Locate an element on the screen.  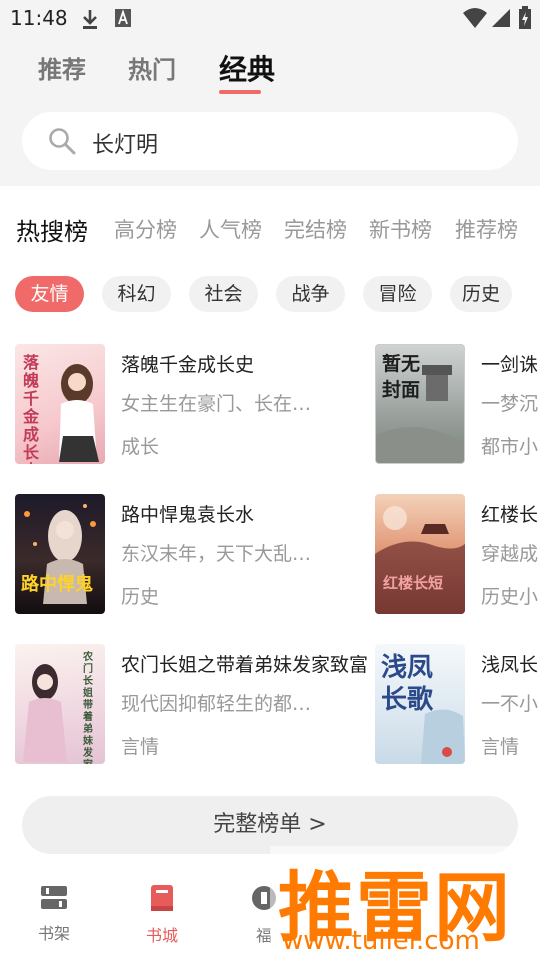
book-tag: 历史小 is located at coordinates (510, 597).